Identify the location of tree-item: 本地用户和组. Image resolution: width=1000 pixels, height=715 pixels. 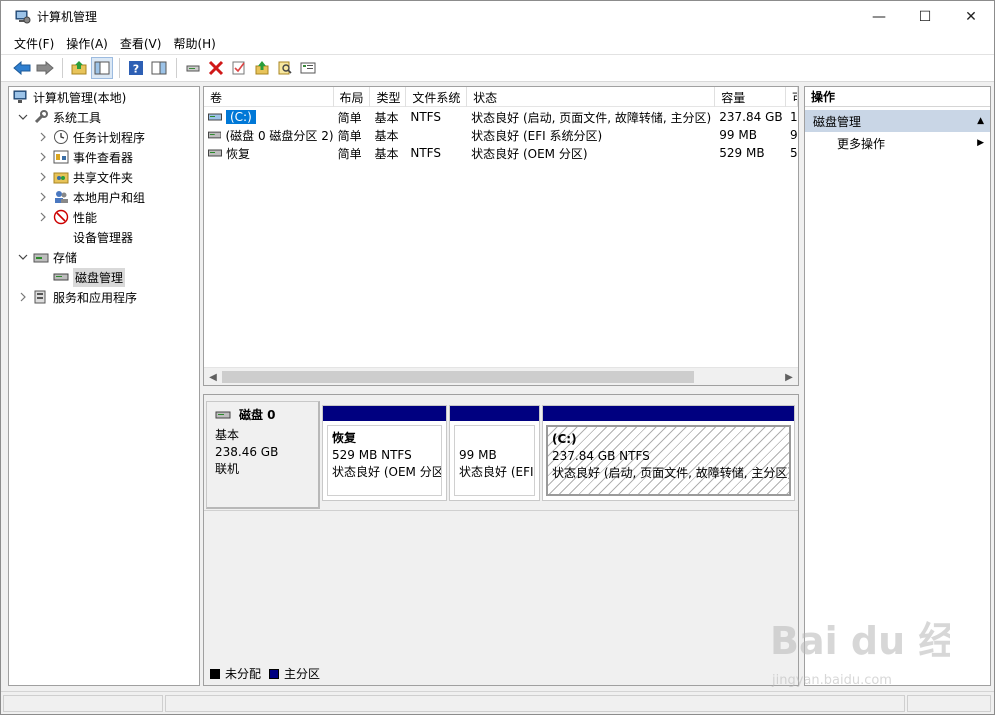
(91, 197).